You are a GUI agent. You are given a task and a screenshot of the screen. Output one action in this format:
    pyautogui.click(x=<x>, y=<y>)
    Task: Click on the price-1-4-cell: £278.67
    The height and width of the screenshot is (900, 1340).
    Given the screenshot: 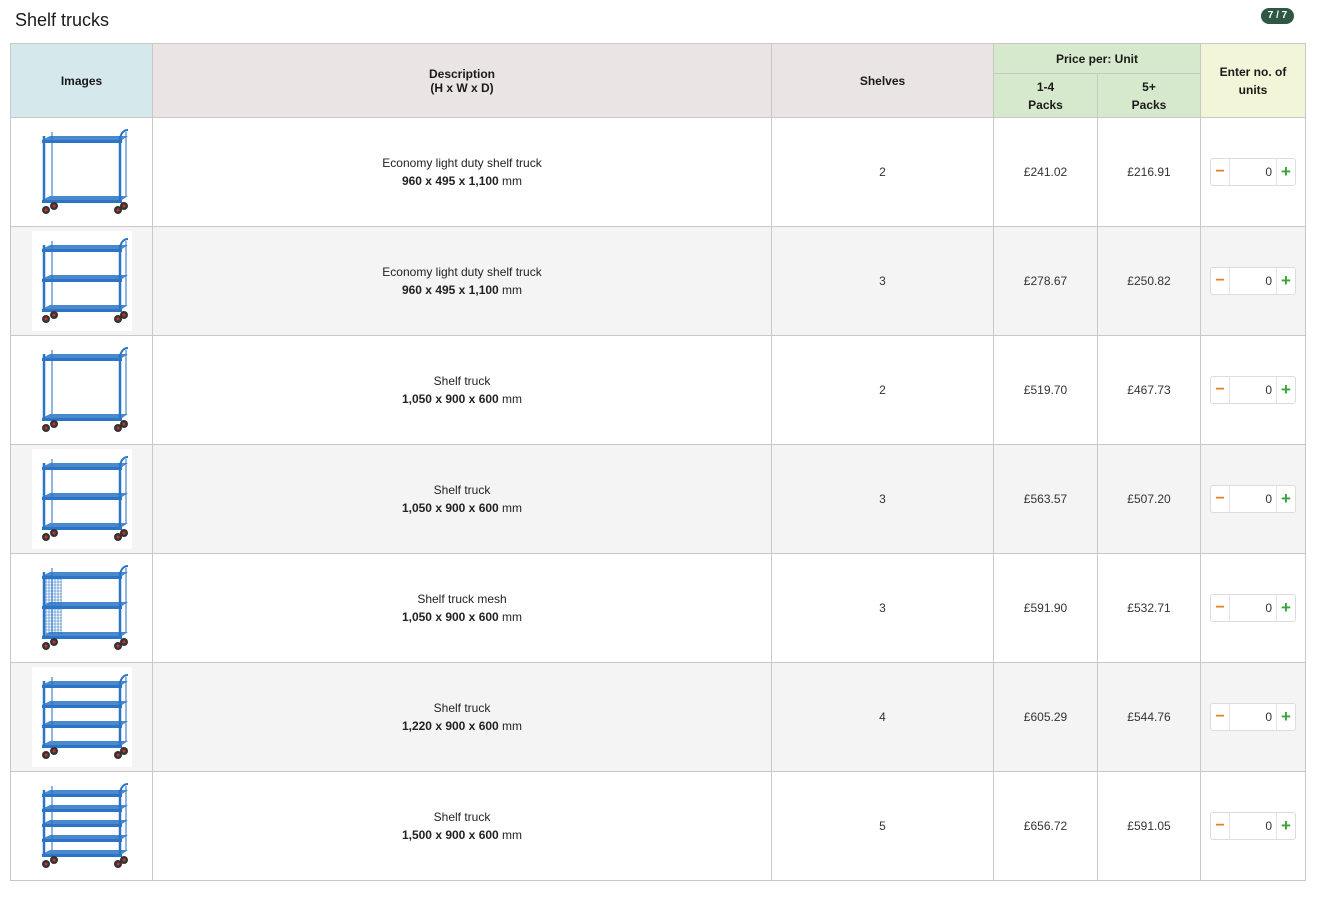 What is the action you would take?
    pyautogui.click(x=1045, y=281)
    